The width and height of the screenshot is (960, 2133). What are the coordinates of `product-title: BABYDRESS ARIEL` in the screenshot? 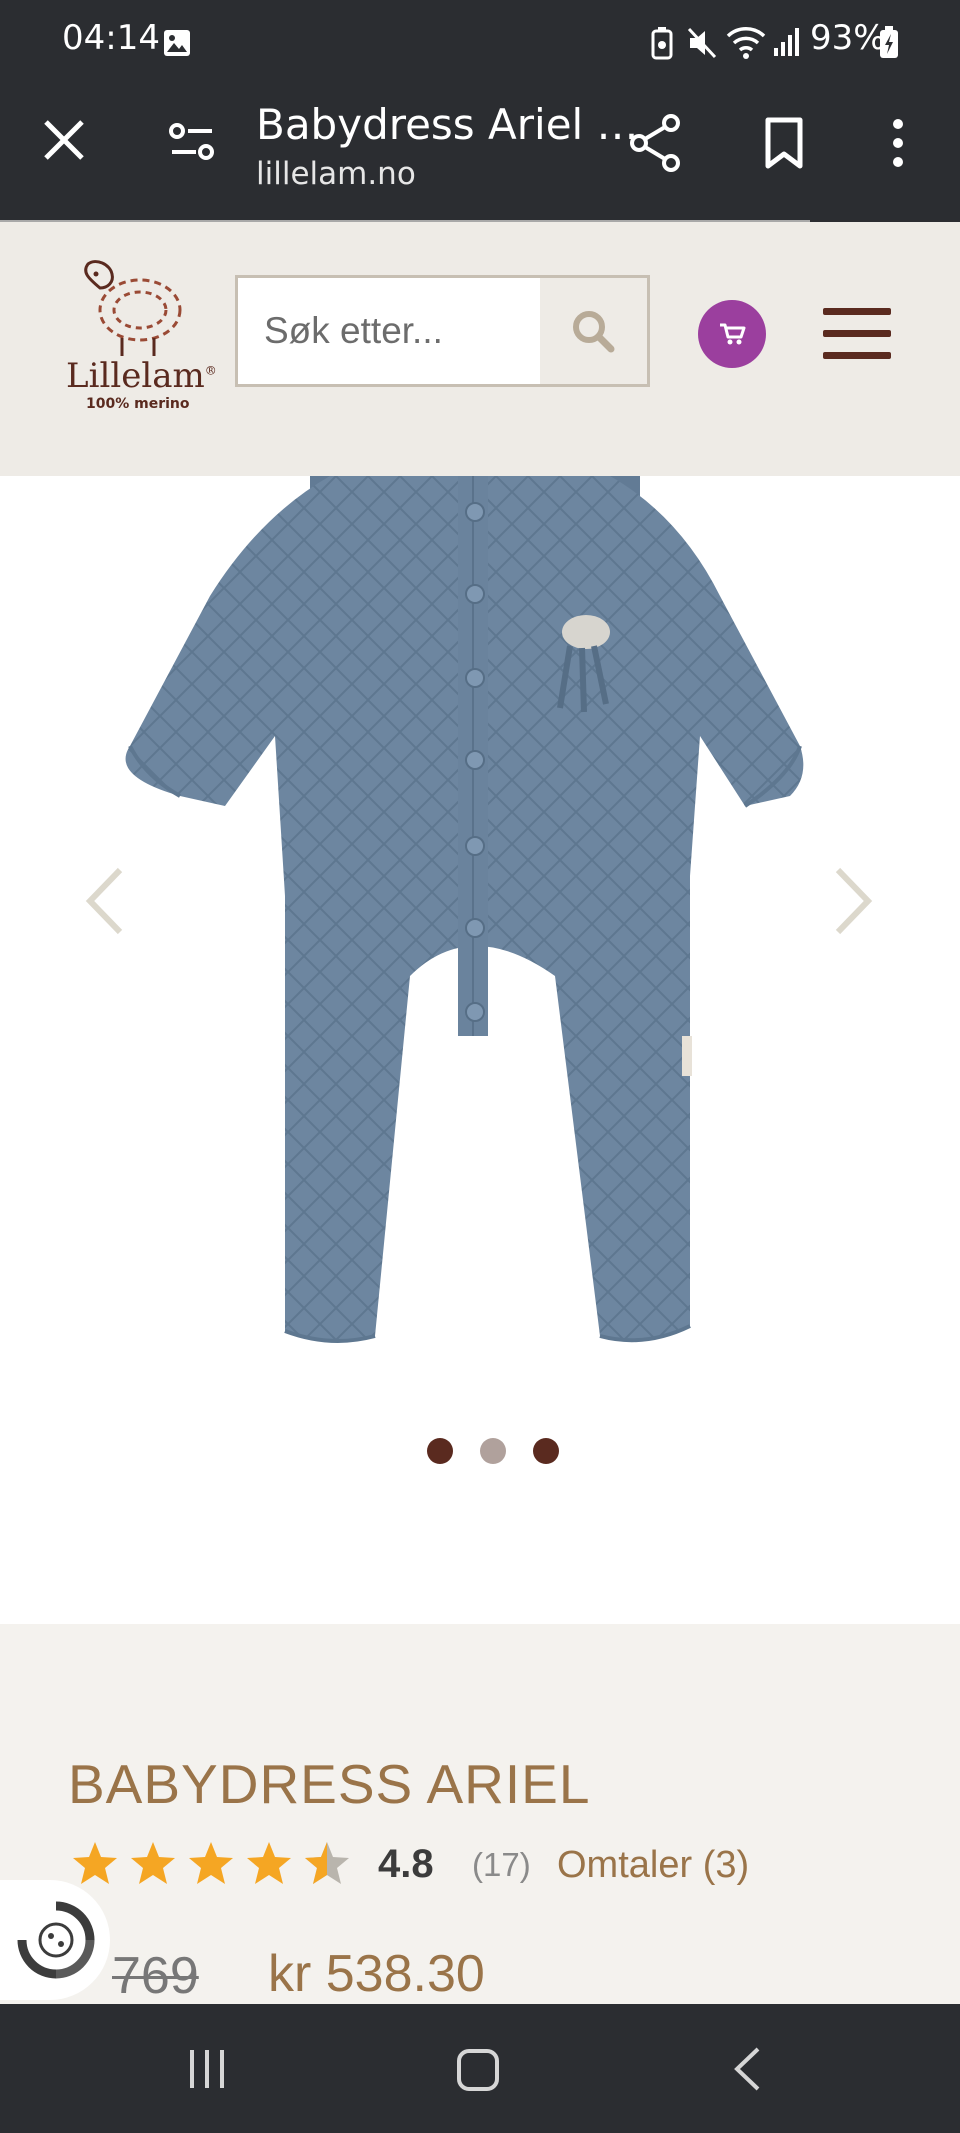 It's located at (329, 1784).